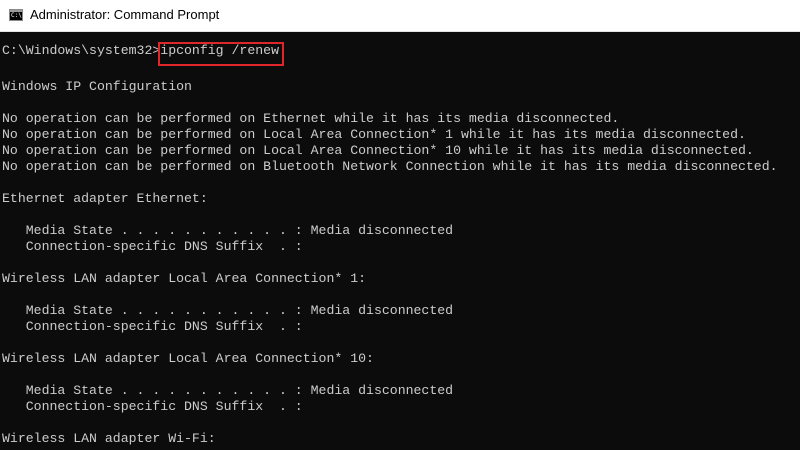 Image resolution: width=800 pixels, height=450 pixels. What do you see at coordinates (125, 14) in the screenshot?
I see `window-title: Administrator: Command Prompt` at bounding box center [125, 14].